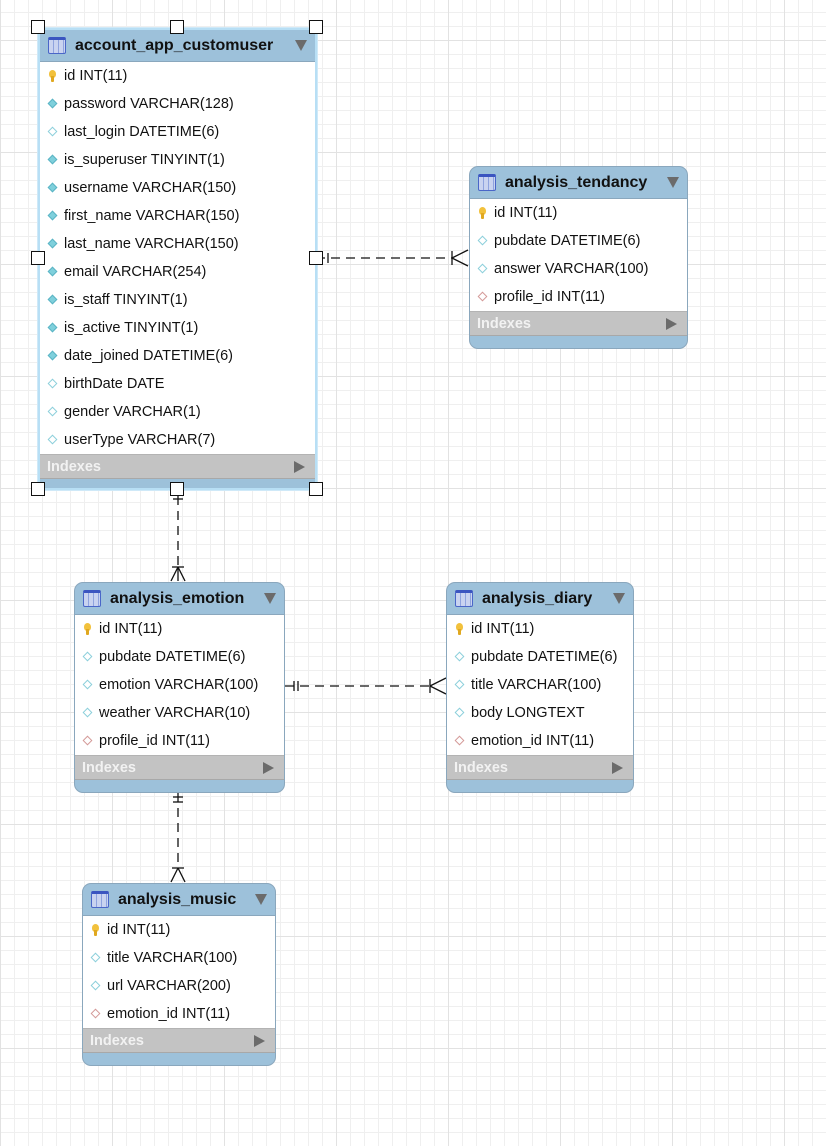 The width and height of the screenshot is (826, 1146). I want to click on table-header: account_app_customuser, so click(177, 46).